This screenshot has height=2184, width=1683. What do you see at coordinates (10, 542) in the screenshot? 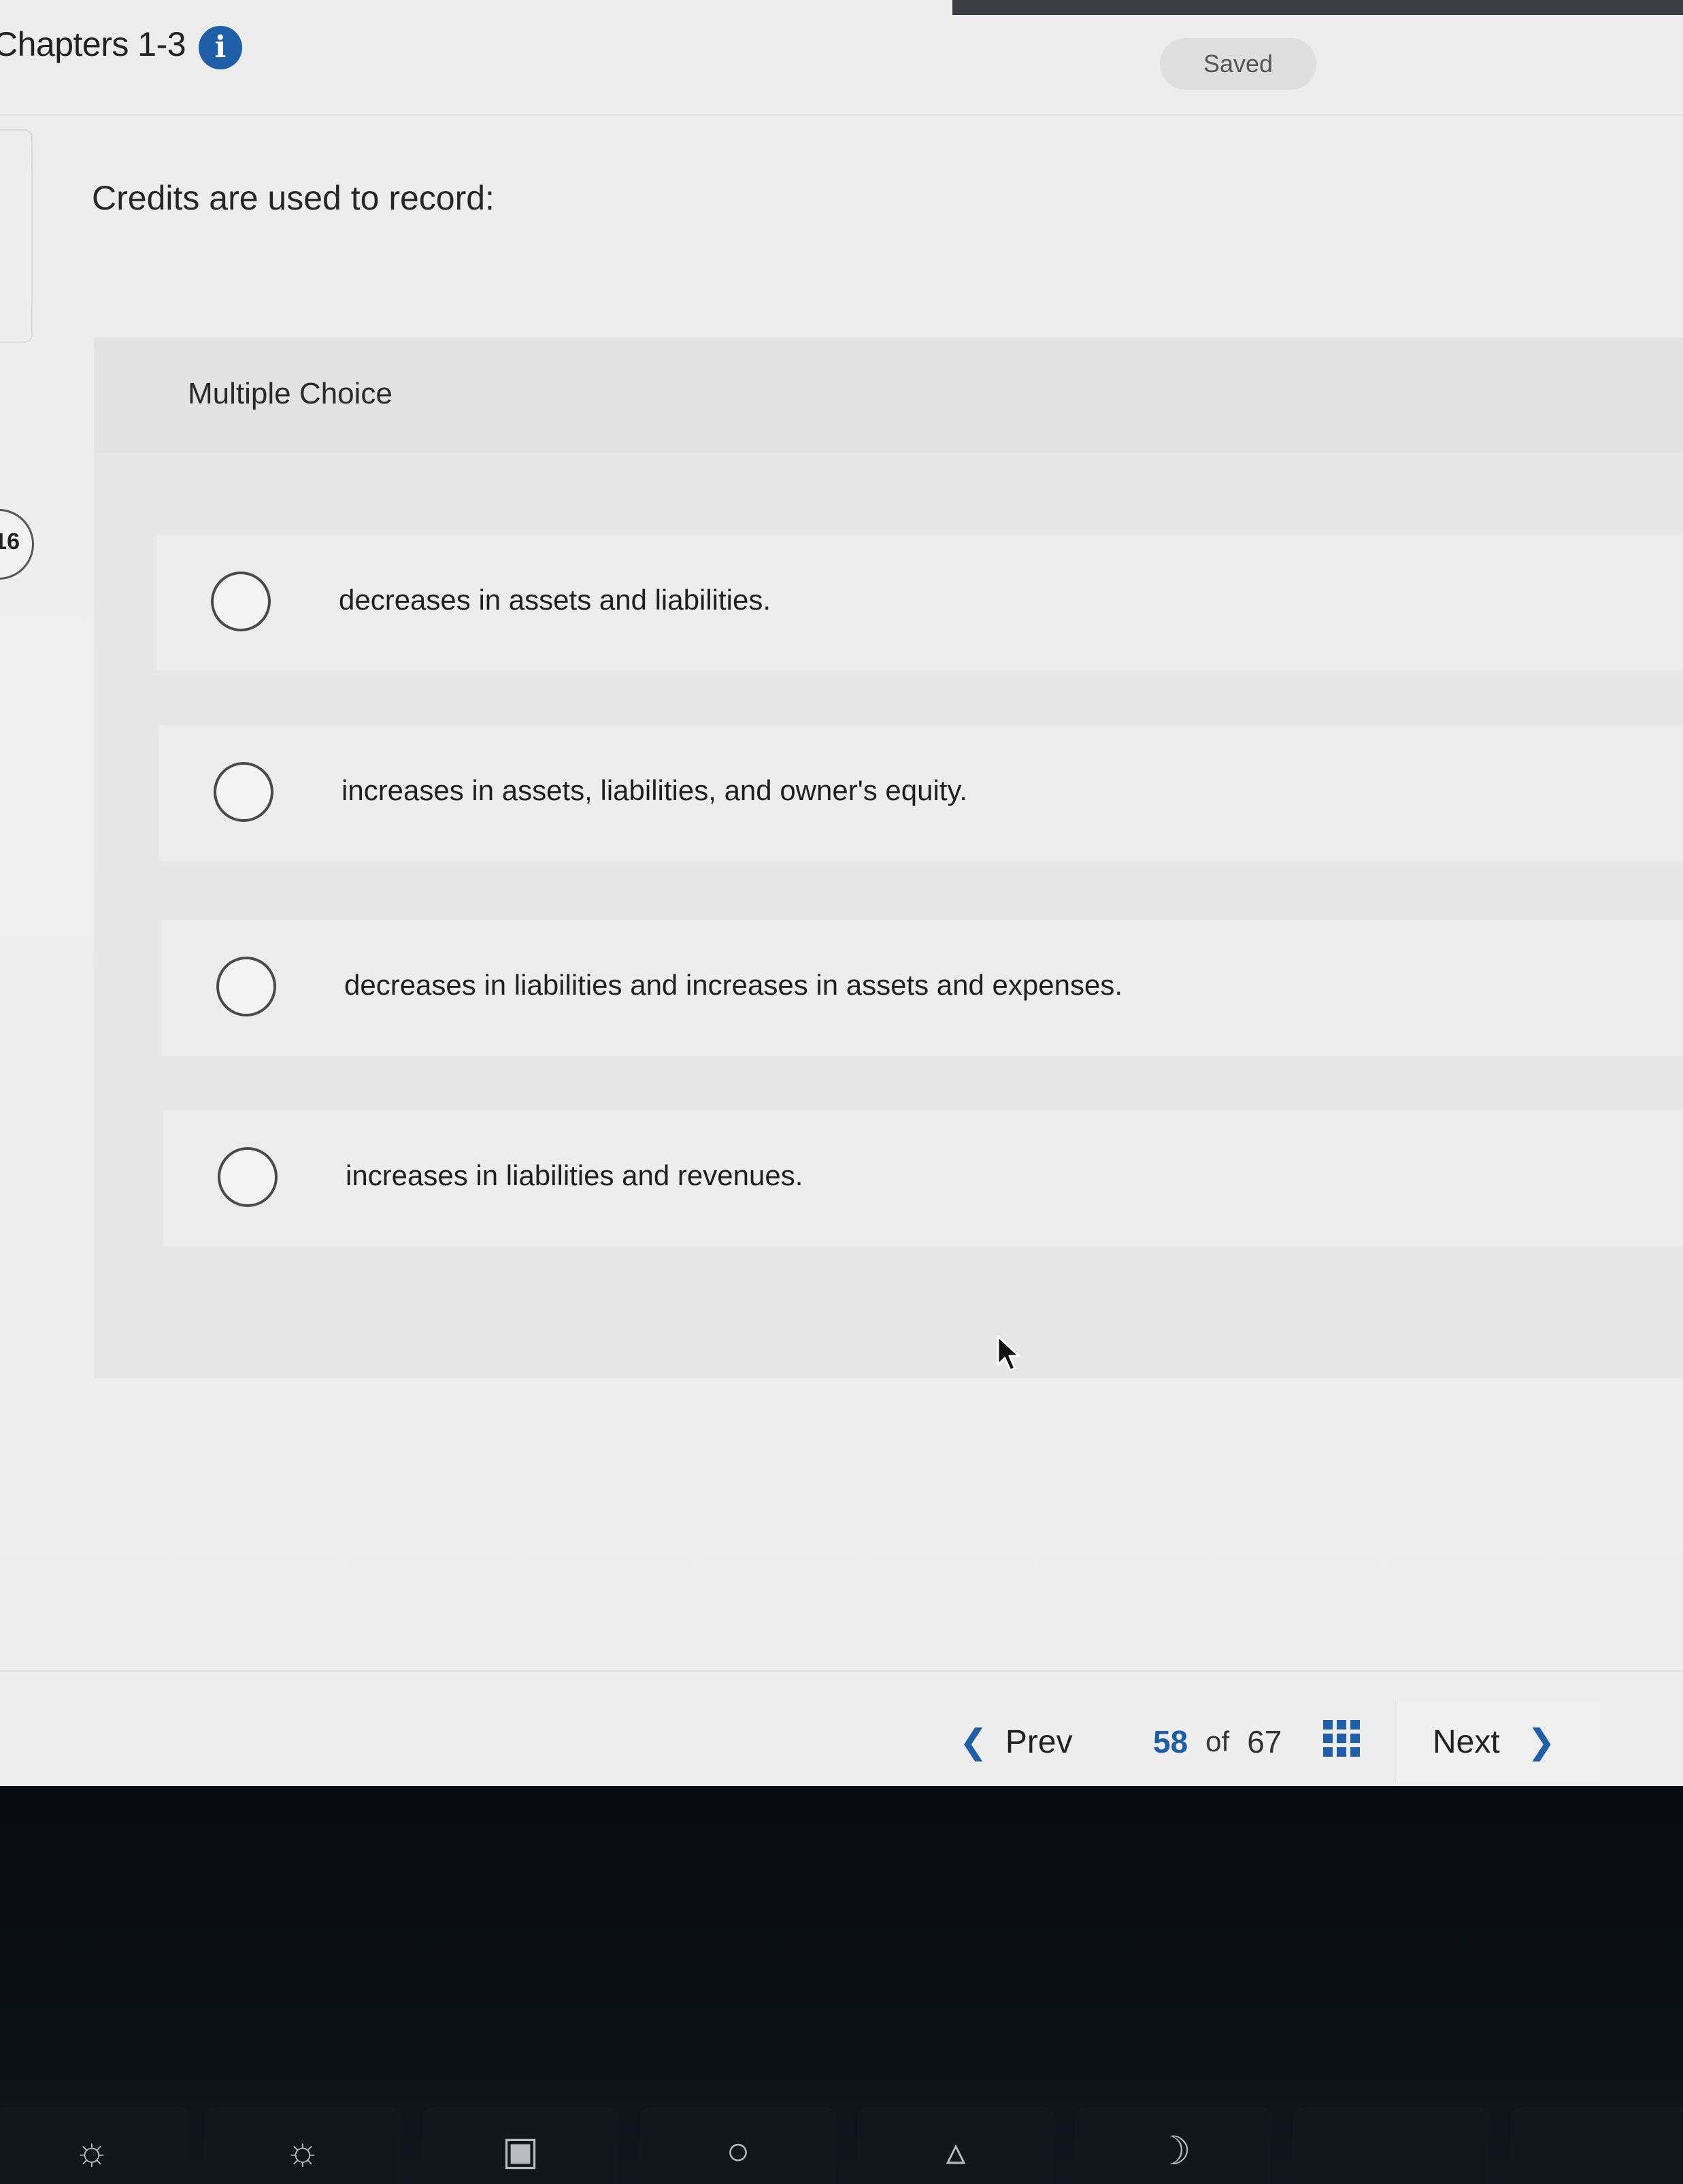
I see `question-number: 16` at bounding box center [10, 542].